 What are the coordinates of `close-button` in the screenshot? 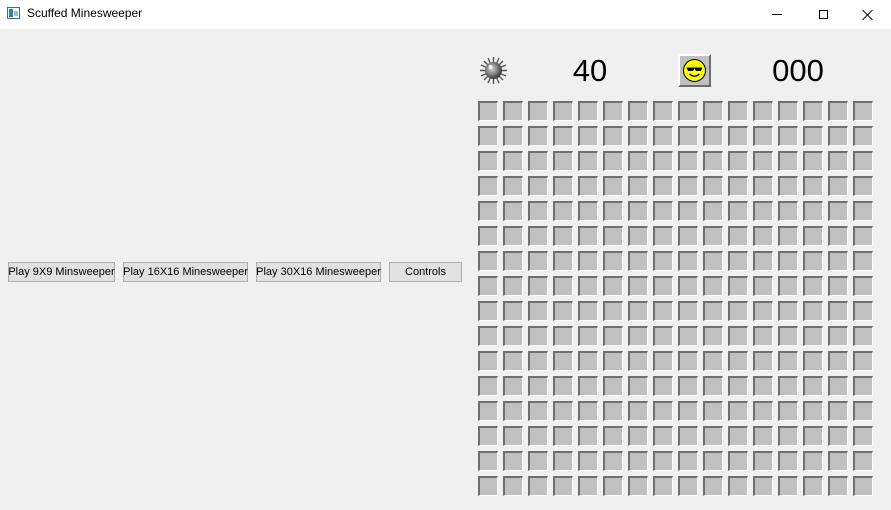 It's located at (868, 14).